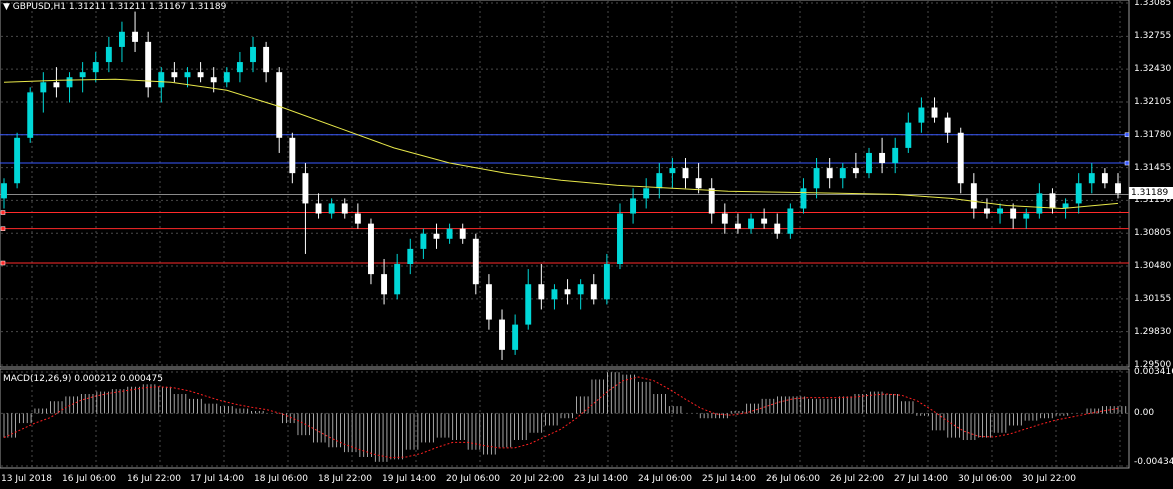  What do you see at coordinates (1153, 167) in the screenshot?
I see `price-axis-label: 1.31455` at bounding box center [1153, 167].